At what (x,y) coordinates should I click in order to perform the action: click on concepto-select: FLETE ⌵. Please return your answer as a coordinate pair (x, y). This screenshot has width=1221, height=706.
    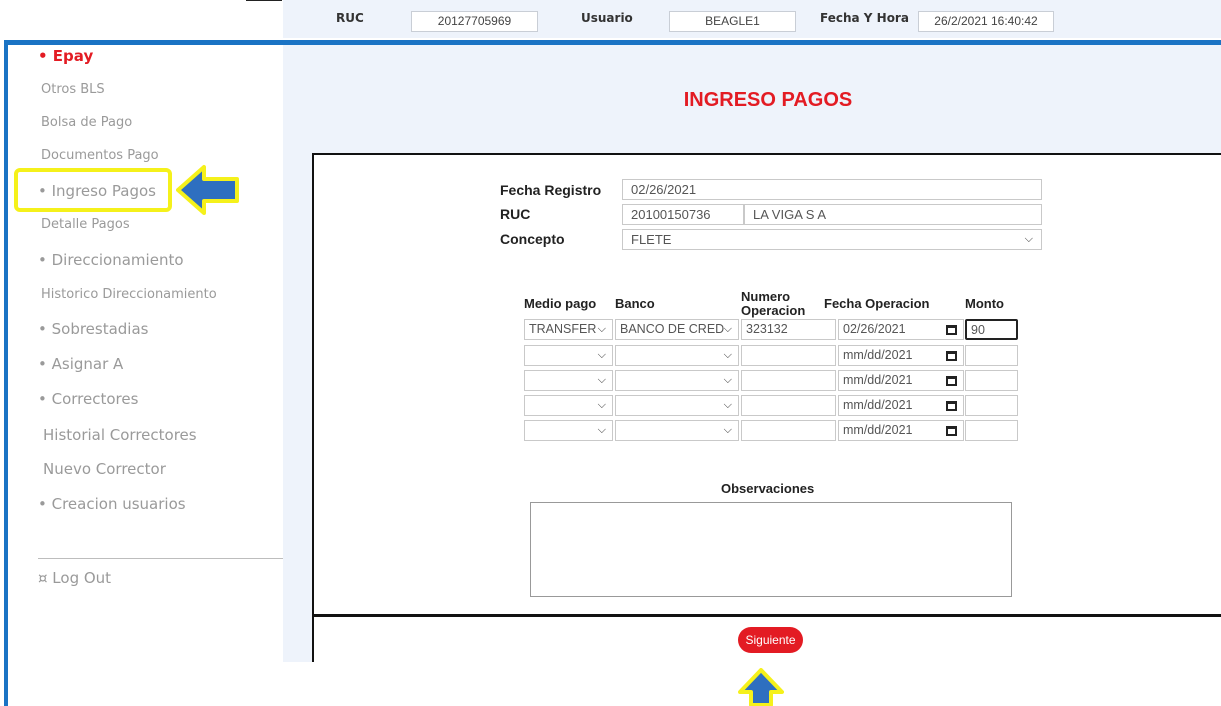
    Looking at the image, I should click on (832, 239).